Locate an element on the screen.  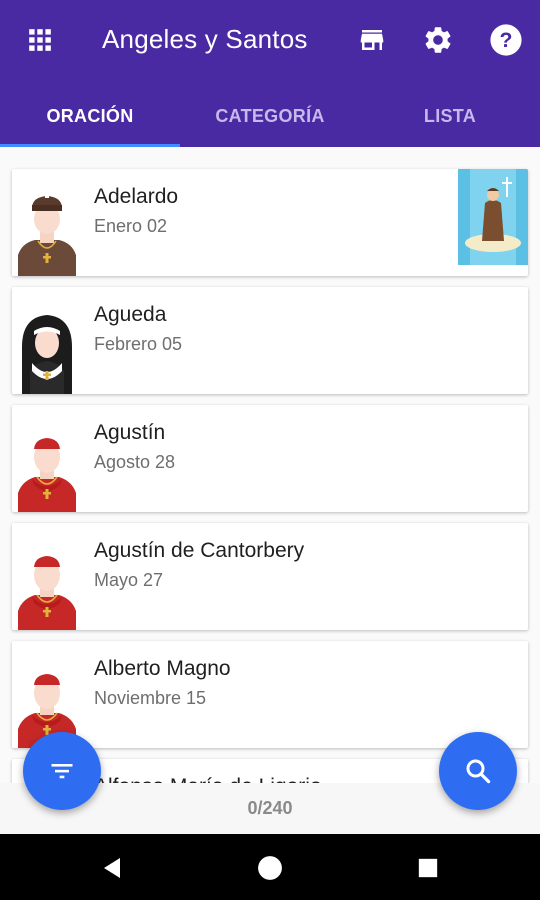
saint-date: Mayo 27 is located at coordinates (129, 580).